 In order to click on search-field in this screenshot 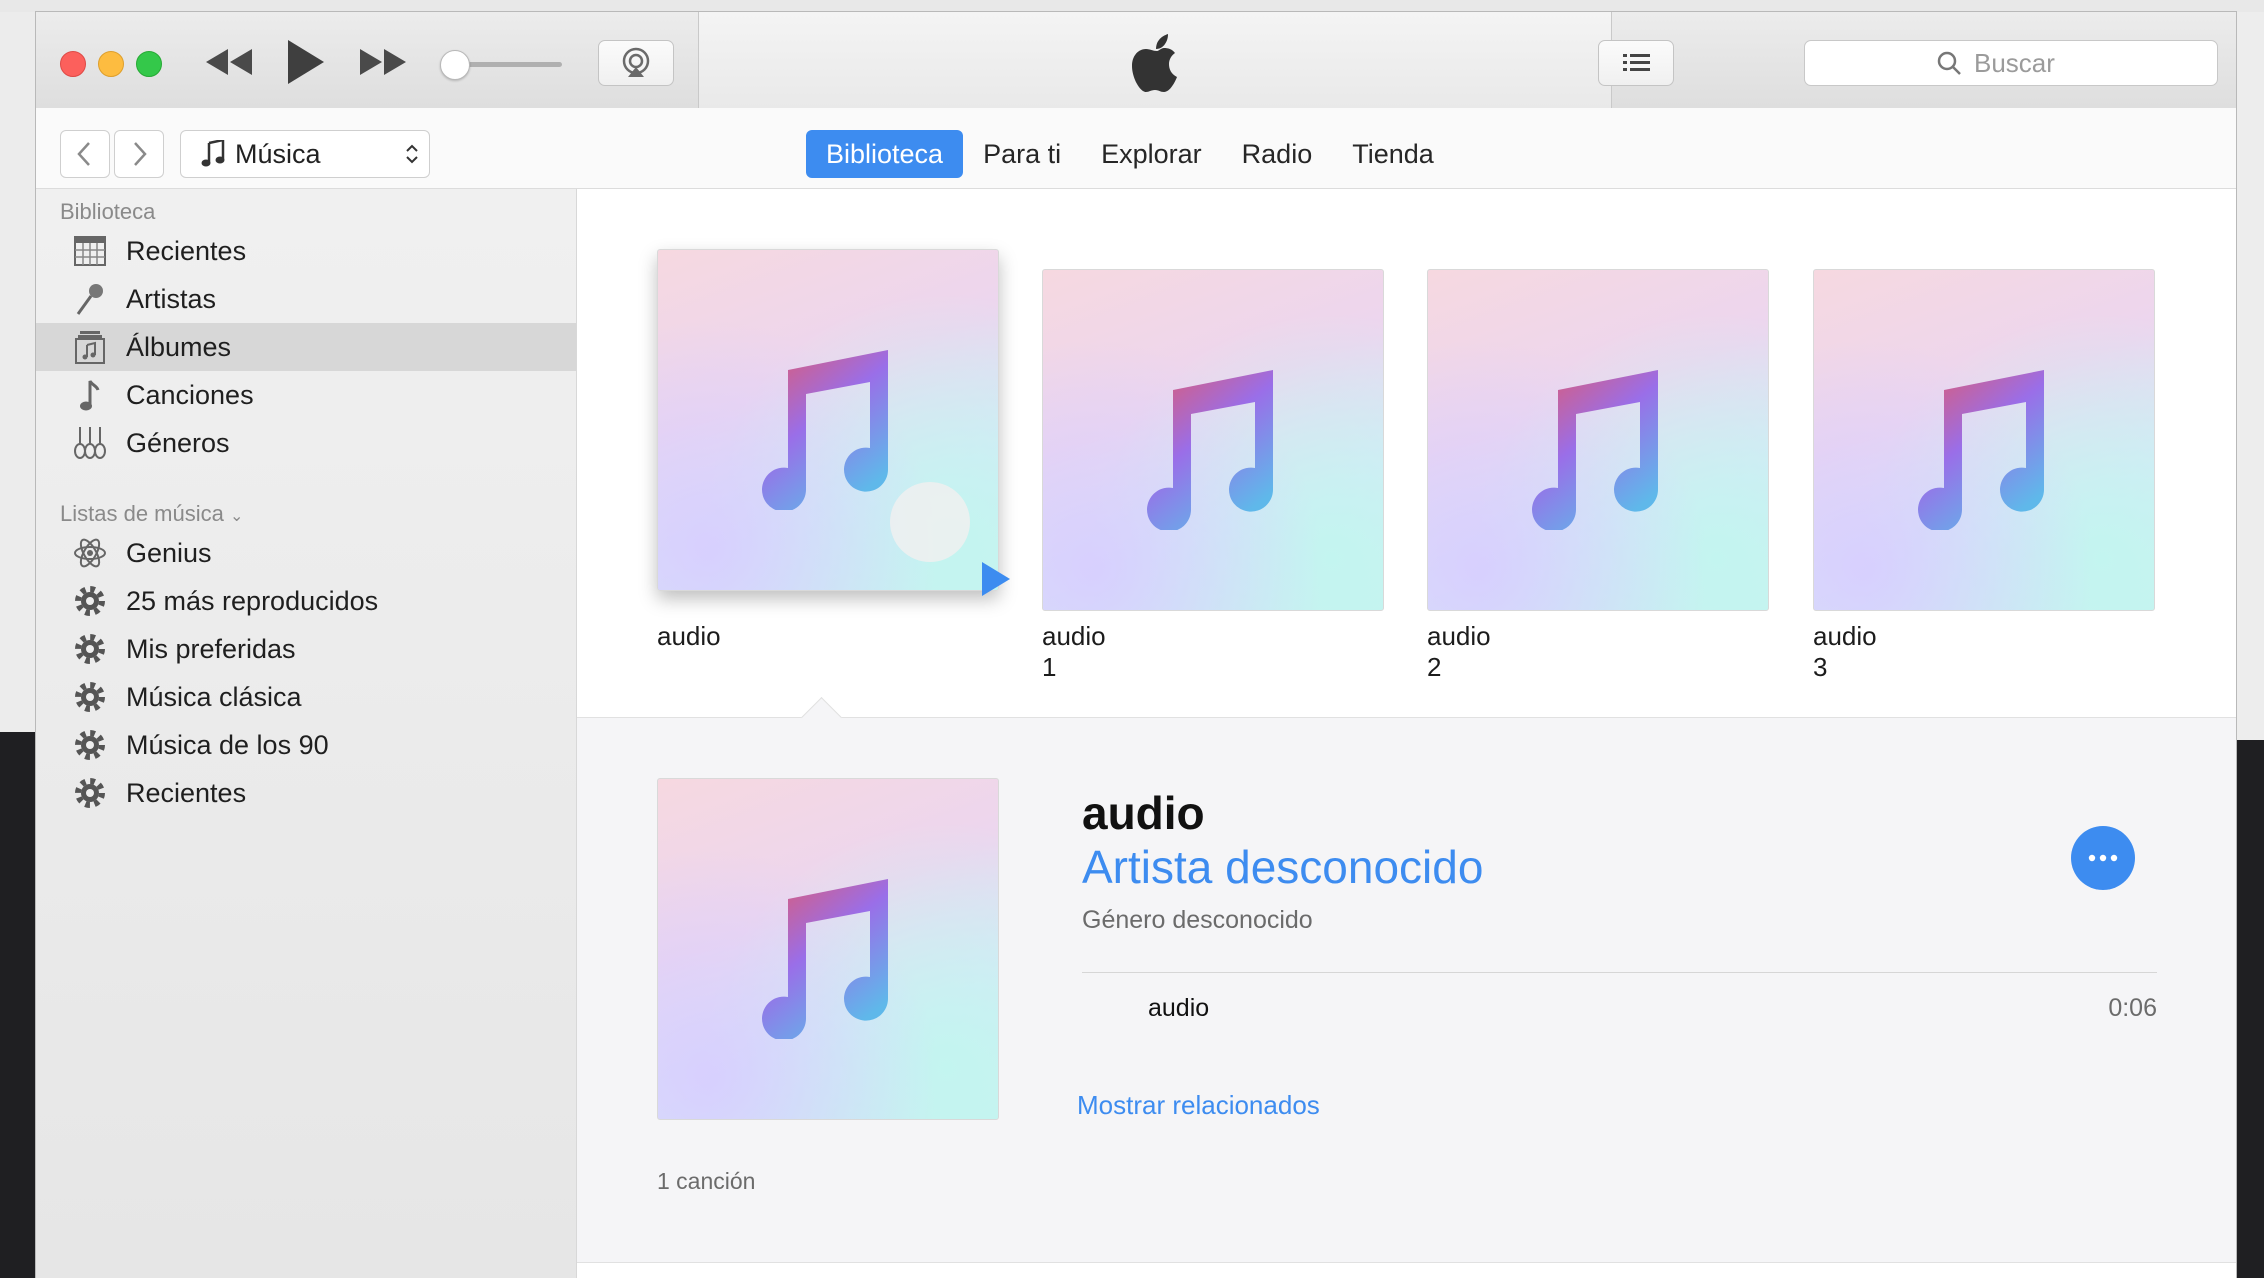, I will do `click(2011, 63)`.